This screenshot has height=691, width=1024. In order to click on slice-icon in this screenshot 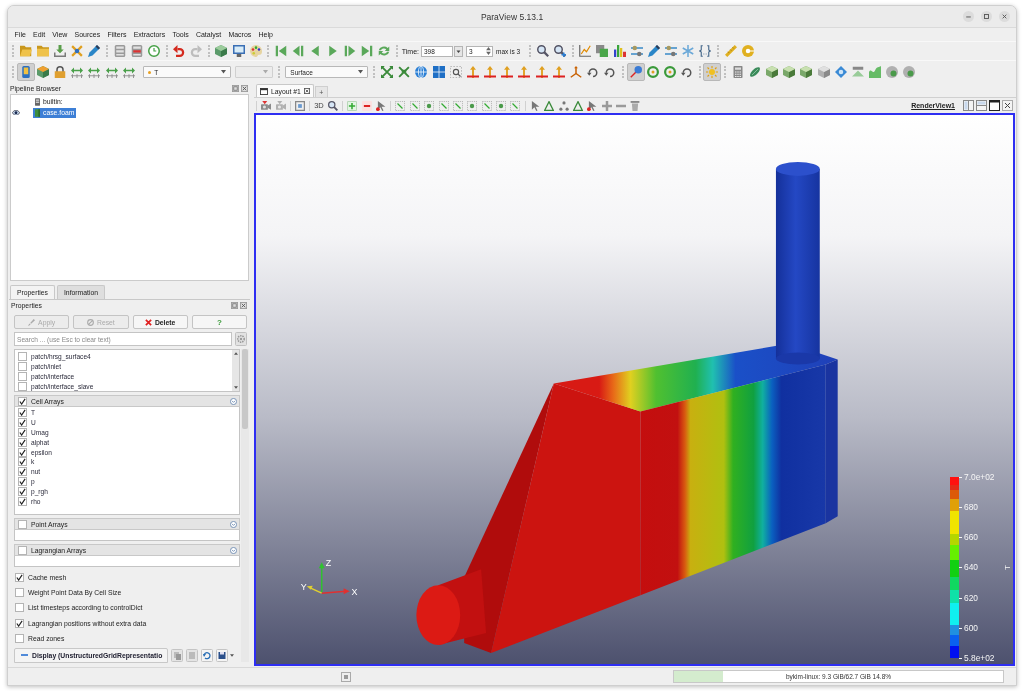, I will do `click(857, 72)`.